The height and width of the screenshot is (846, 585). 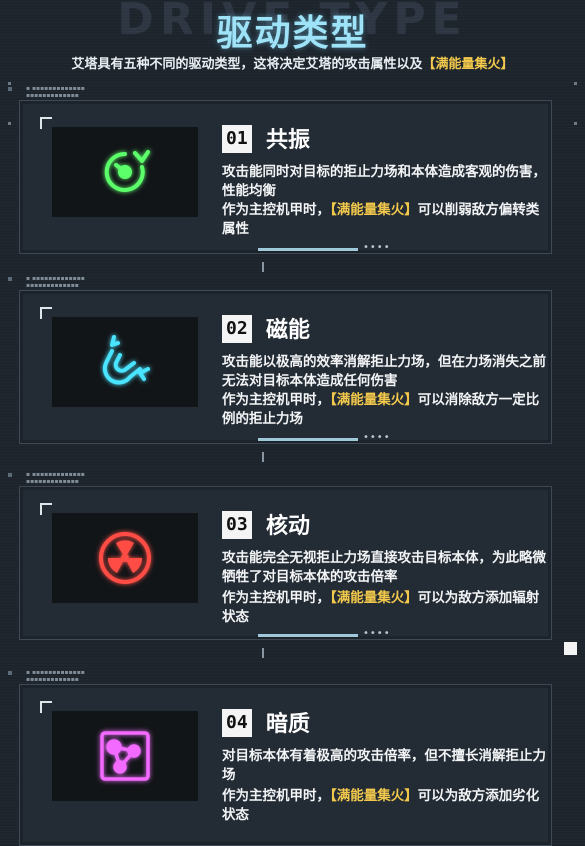 I want to click on card-effect-note: 作为主控机甲时，【满能量集火】可以削弱敌方偏转类属性, so click(x=384, y=220).